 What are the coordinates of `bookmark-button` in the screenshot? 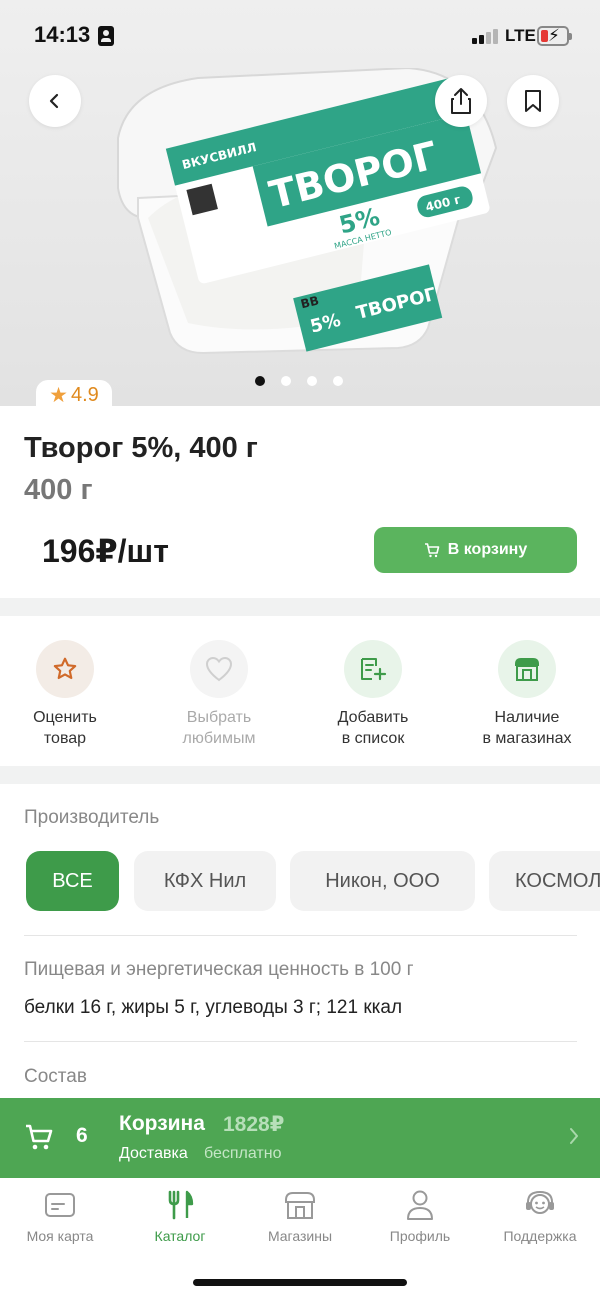 It's located at (533, 101).